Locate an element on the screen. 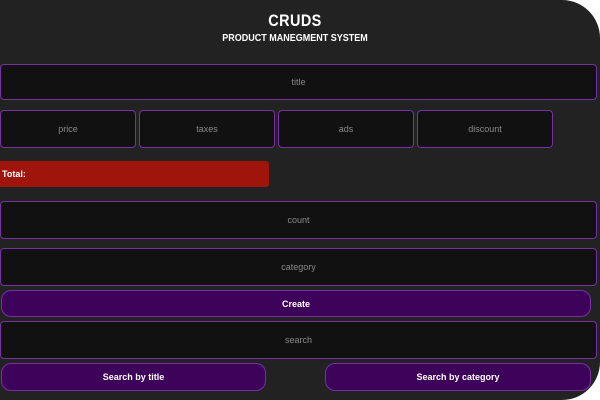 This screenshot has width=600, height=400. search-placeholder: search is located at coordinates (298, 340).